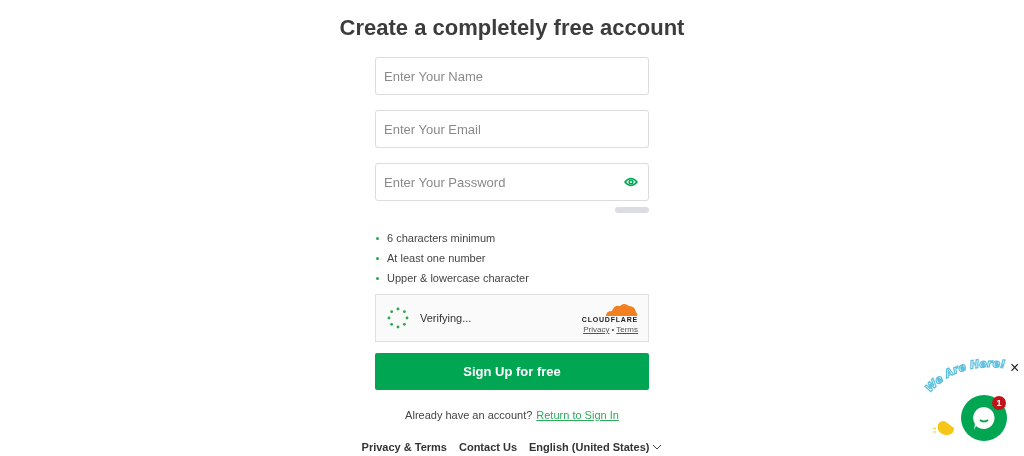 The image size is (1024, 456). What do you see at coordinates (627, 329) in the screenshot?
I see `captcha-link: Terms` at bounding box center [627, 329].